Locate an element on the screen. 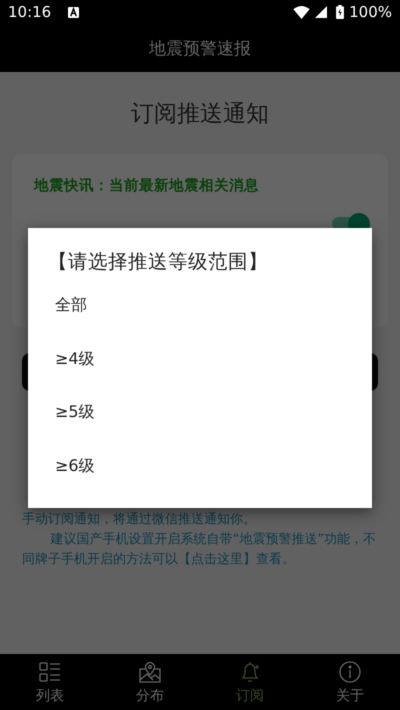  app-title: 地震预警速报 is located at coordinates (200, 49).